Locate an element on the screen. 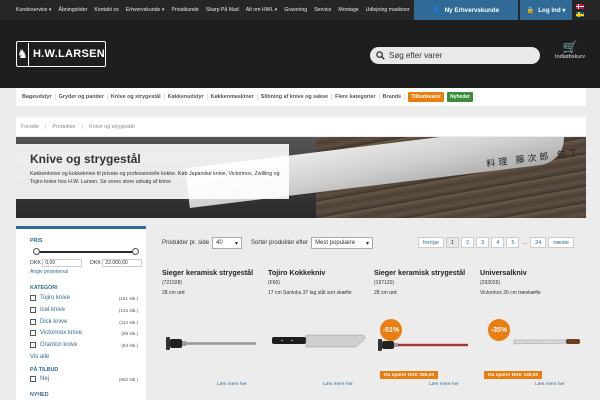 The width and height of the screenshot is (600, 400). price-max-input is located at coordinates (122, 263).